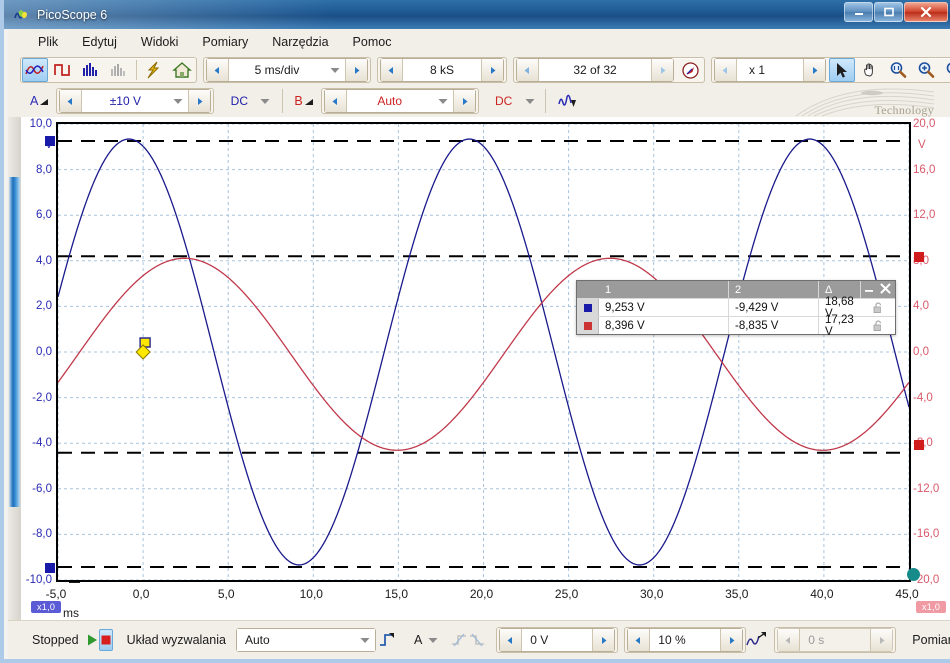 The height and width of the screenshot is (663, 950). What do you see at coordinates (91, 70) in the screenshot?
I see `spectrum-bars-icon` at bounding box center [91, 70].